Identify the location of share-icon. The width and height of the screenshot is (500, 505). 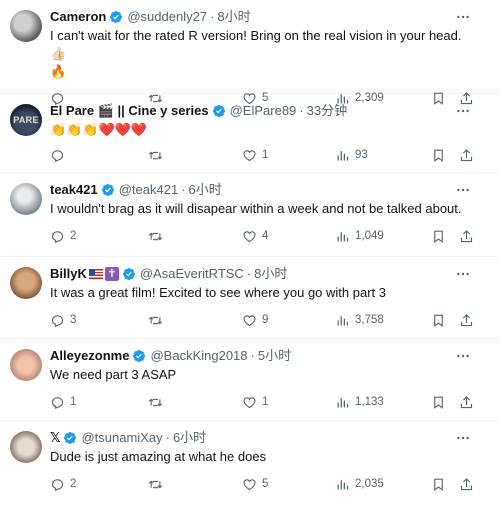
(466, 154).